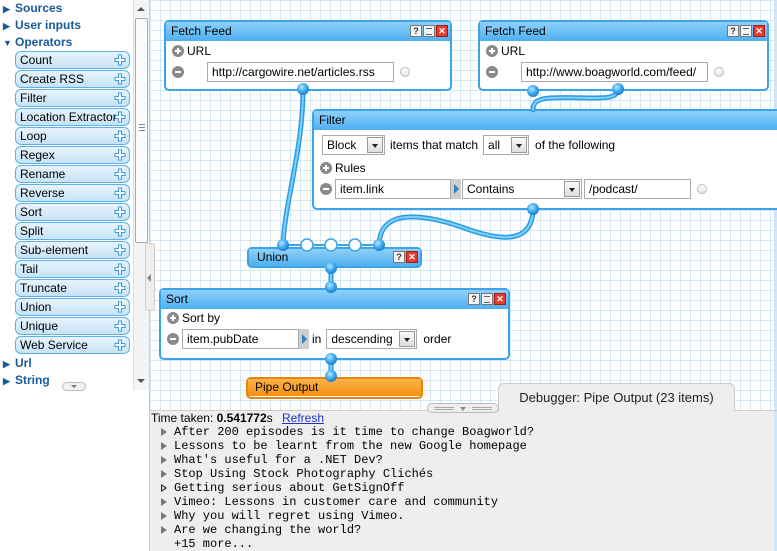  I want to click on operator-tail: Tail, so click(72, 269).